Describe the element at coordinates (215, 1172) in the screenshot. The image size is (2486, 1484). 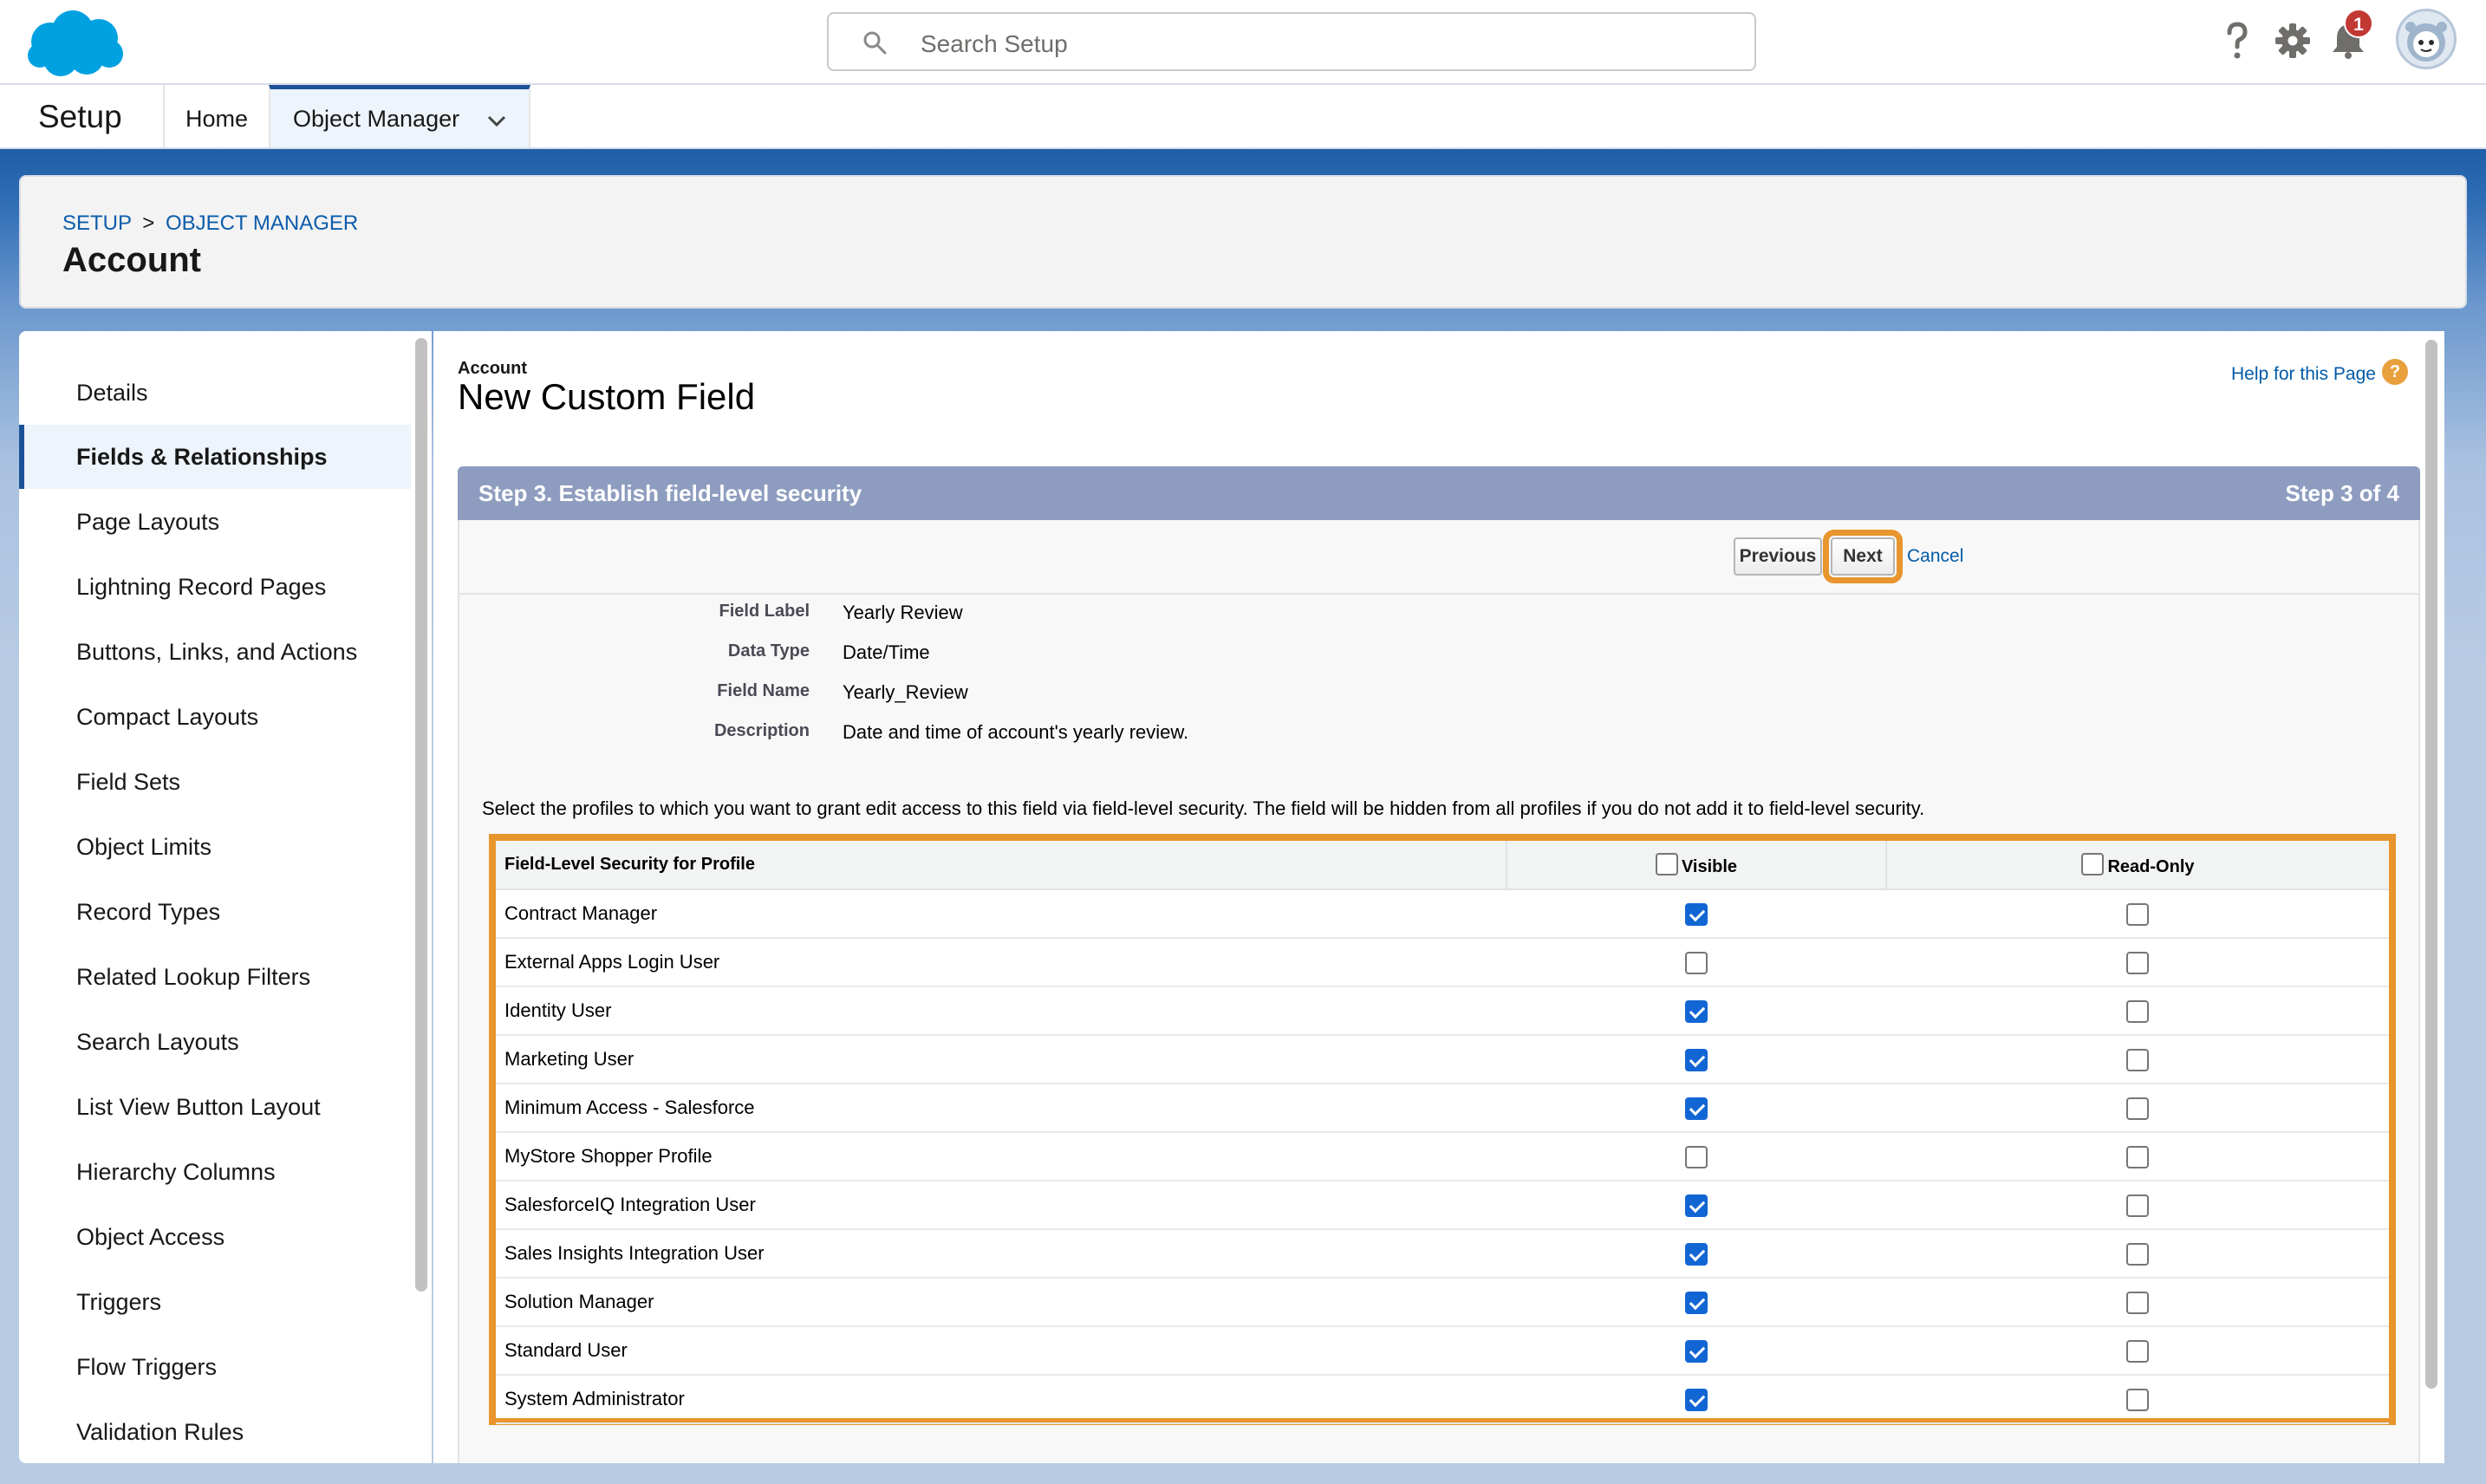
I see `sidebar-item-hierarchy-columns: Hierarchy Columns` at that location.